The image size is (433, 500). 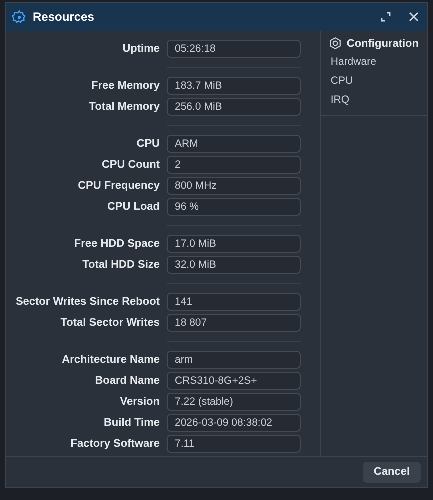 I want to click on sidebar-item: CPU, so click(x=373, y=82).